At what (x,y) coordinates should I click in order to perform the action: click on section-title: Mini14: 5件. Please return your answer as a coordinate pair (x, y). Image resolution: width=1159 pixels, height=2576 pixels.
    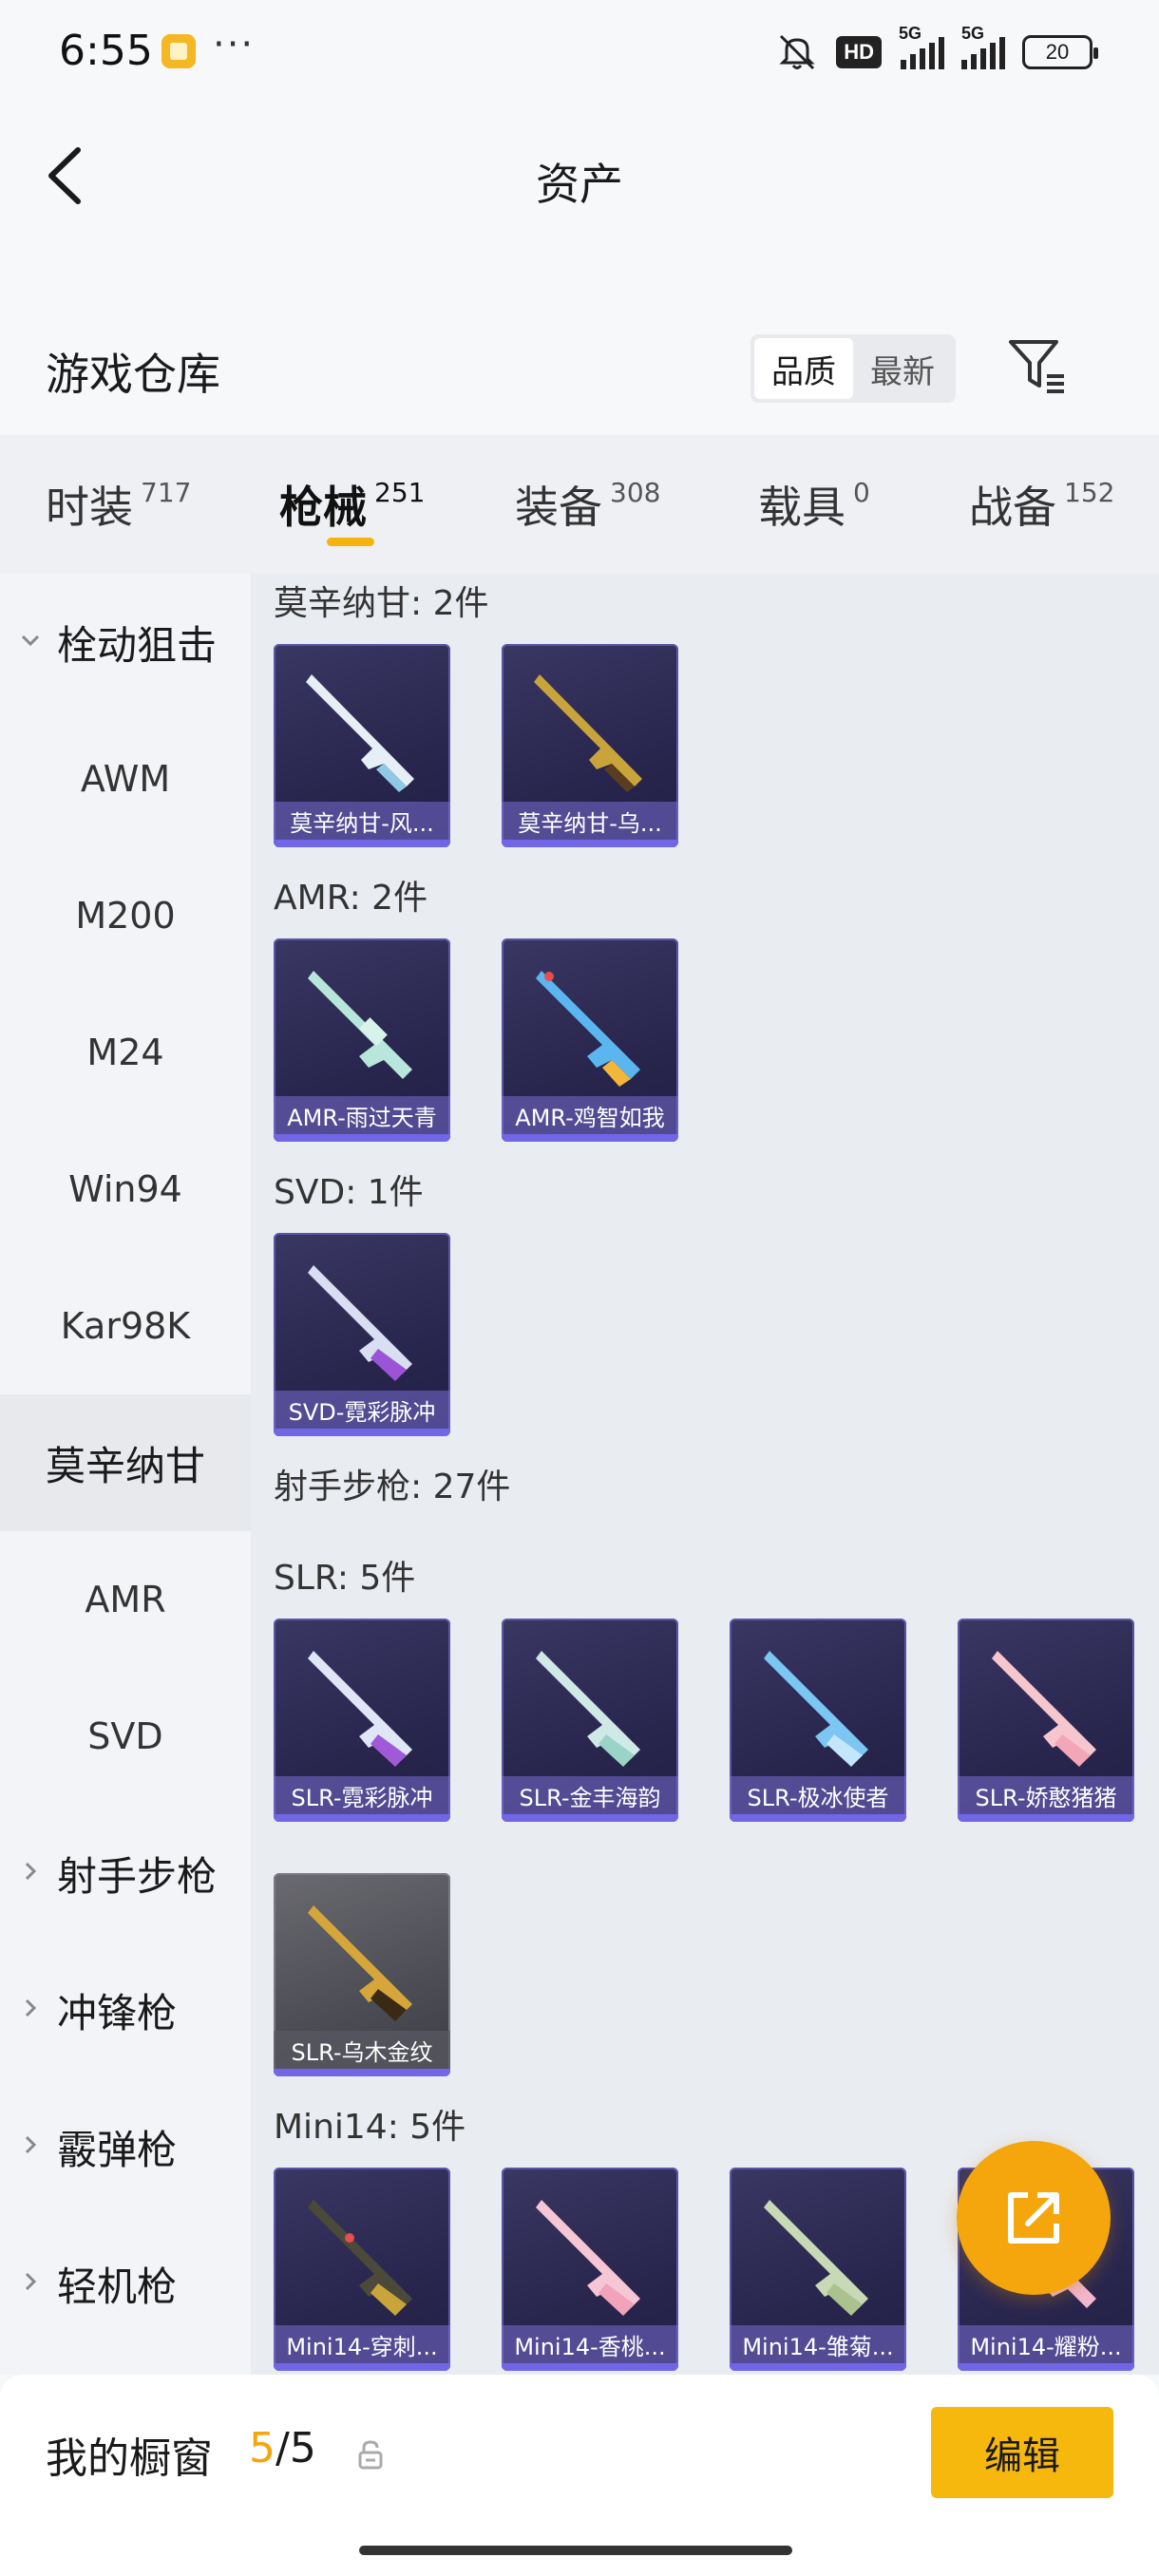
    Looking at the image, I should click on (370, 2127).